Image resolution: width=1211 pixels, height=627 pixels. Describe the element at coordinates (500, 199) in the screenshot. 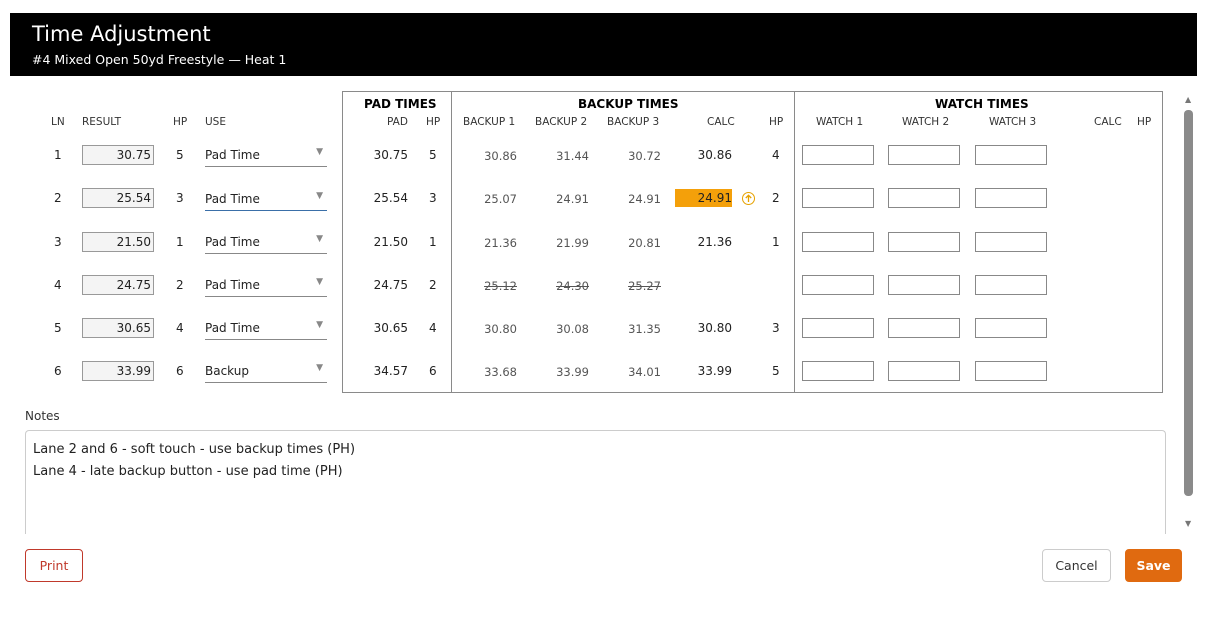

I see `backup1-time: 25.07` at that location.